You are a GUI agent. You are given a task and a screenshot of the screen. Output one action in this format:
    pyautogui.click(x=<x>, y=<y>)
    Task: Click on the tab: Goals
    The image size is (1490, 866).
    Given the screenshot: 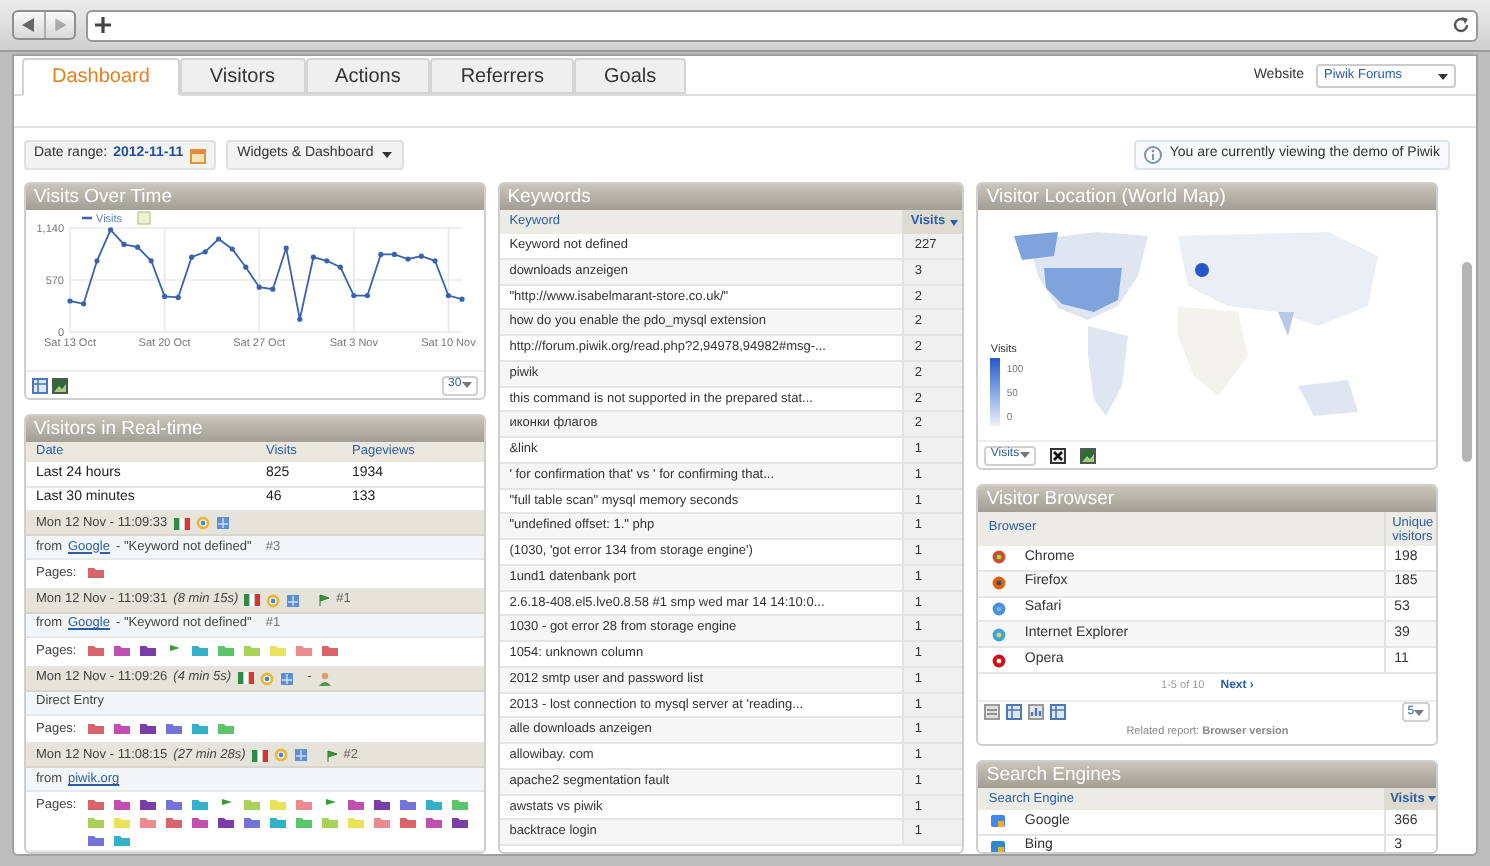 What is the action you would take?
    pyautogui.click(x=630, y=76)
    